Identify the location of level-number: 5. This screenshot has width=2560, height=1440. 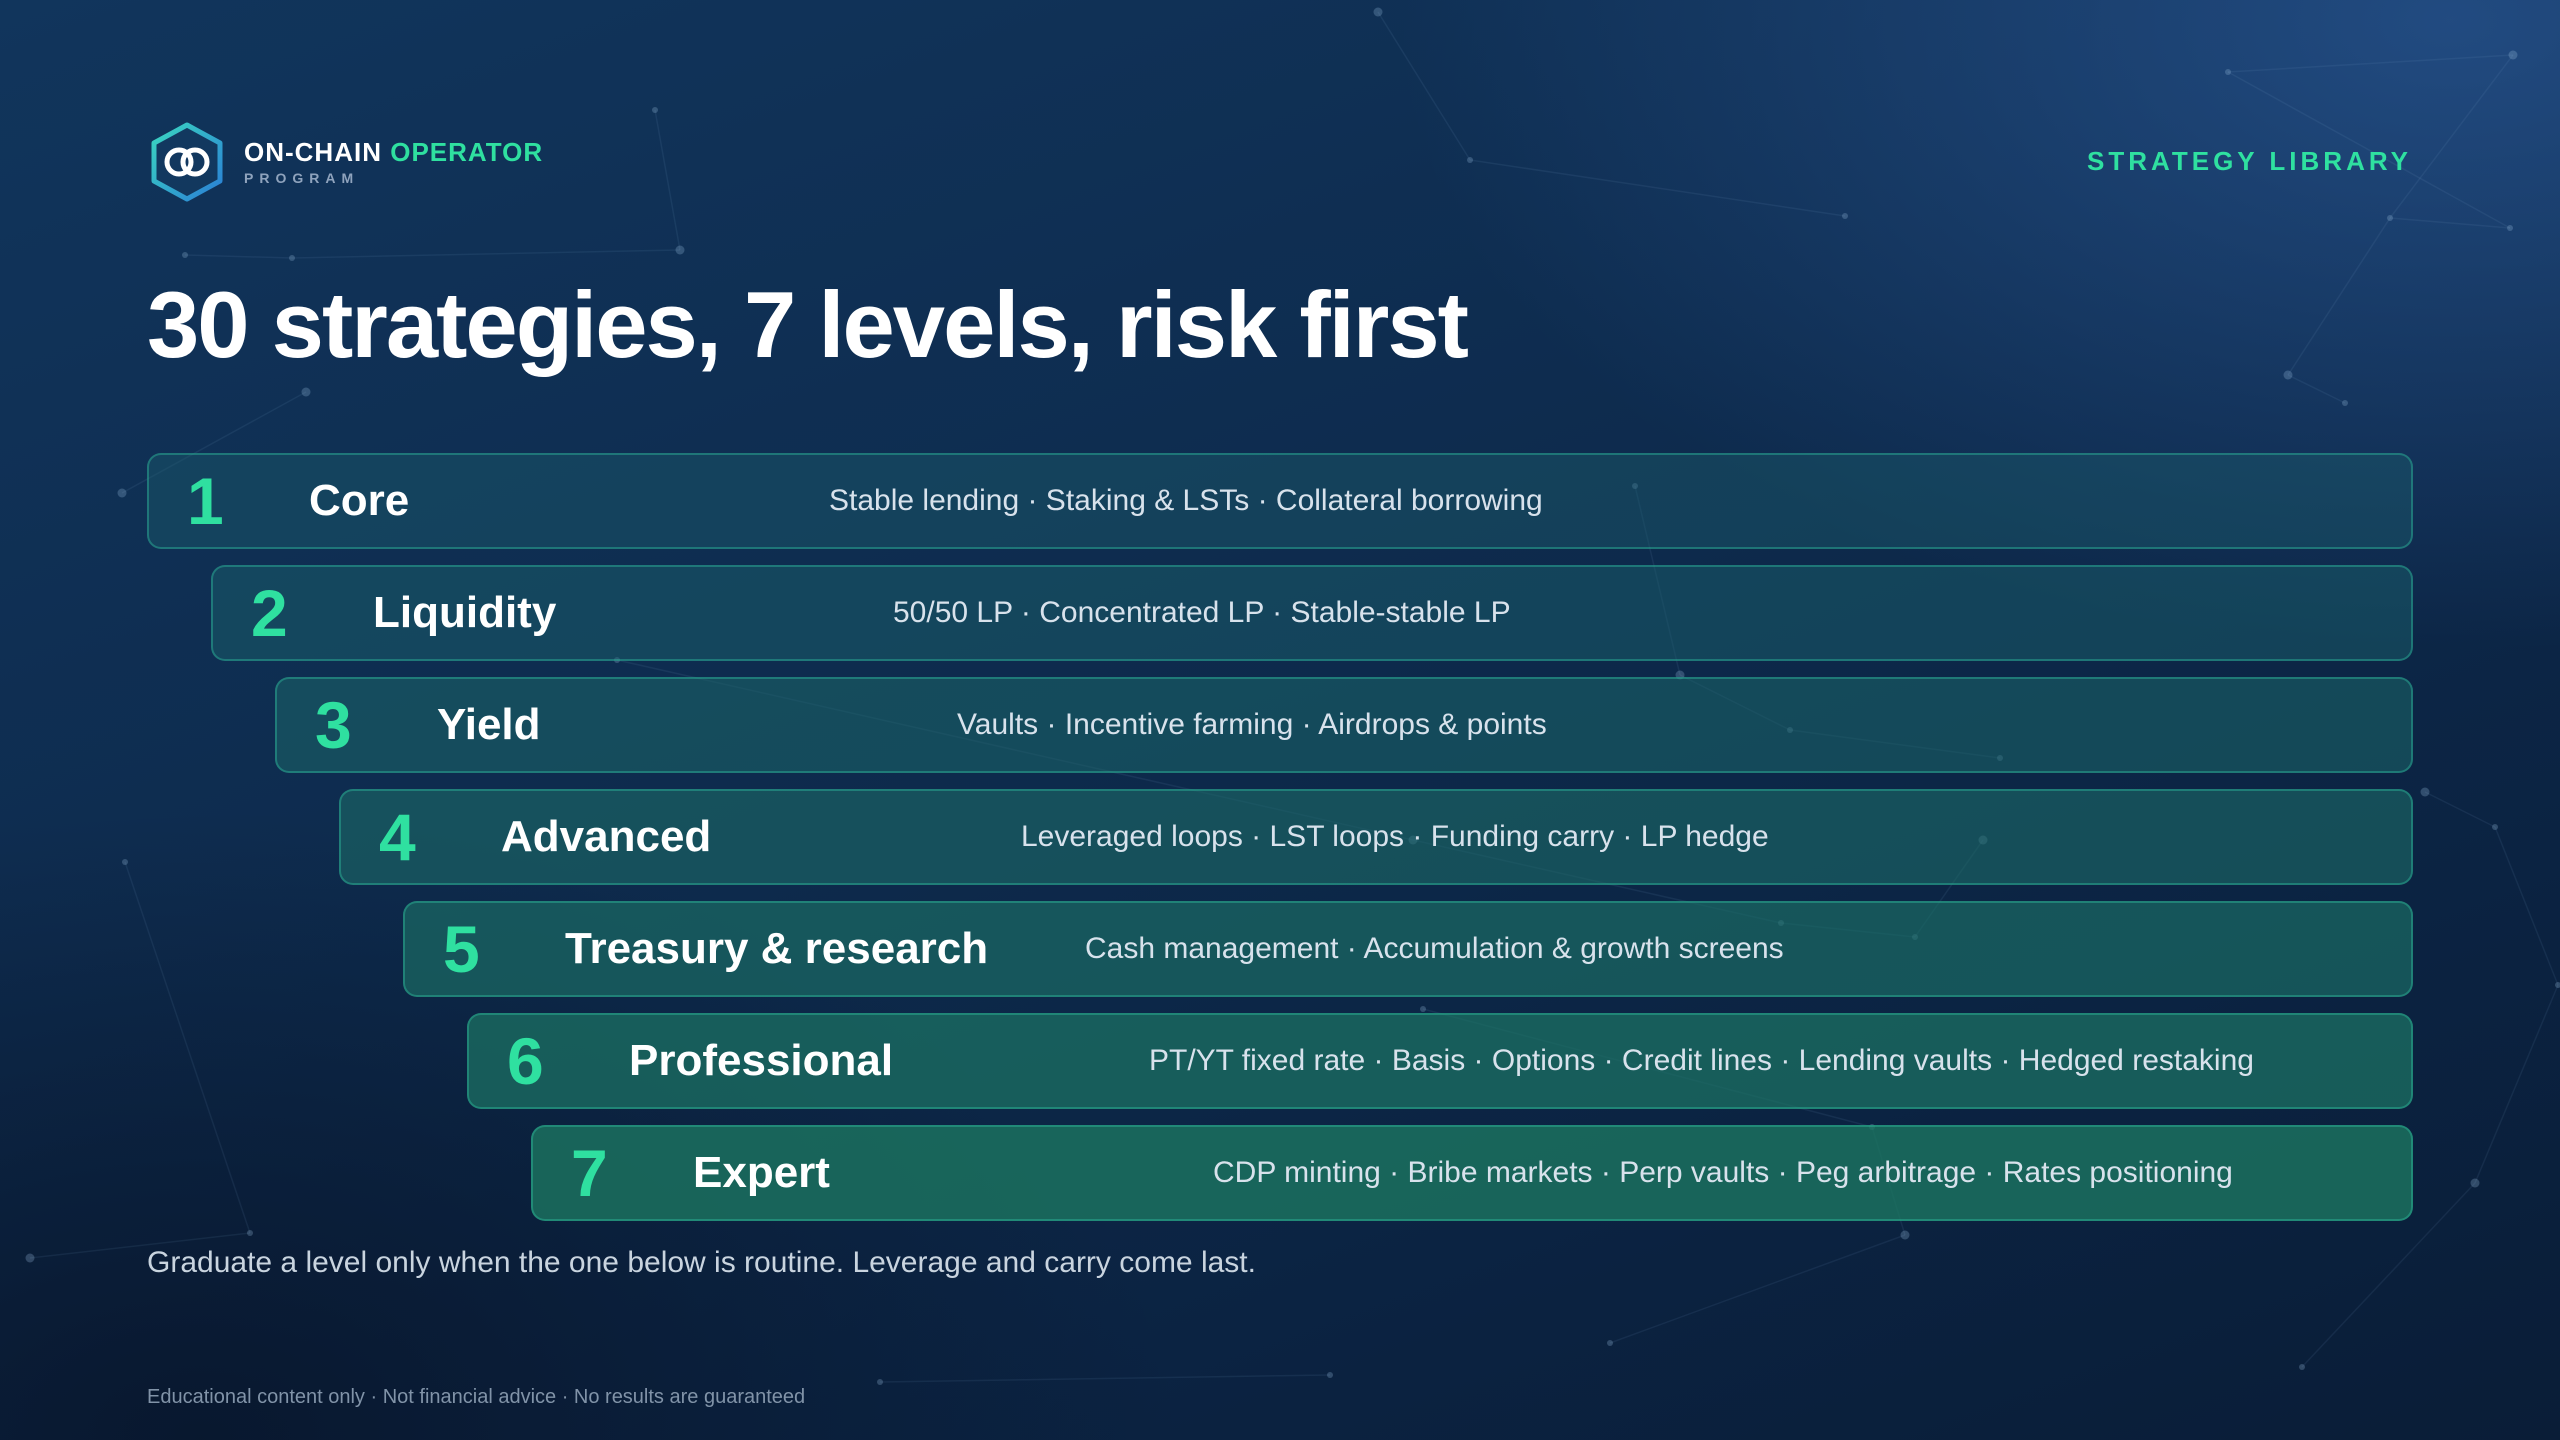
(461, 949).